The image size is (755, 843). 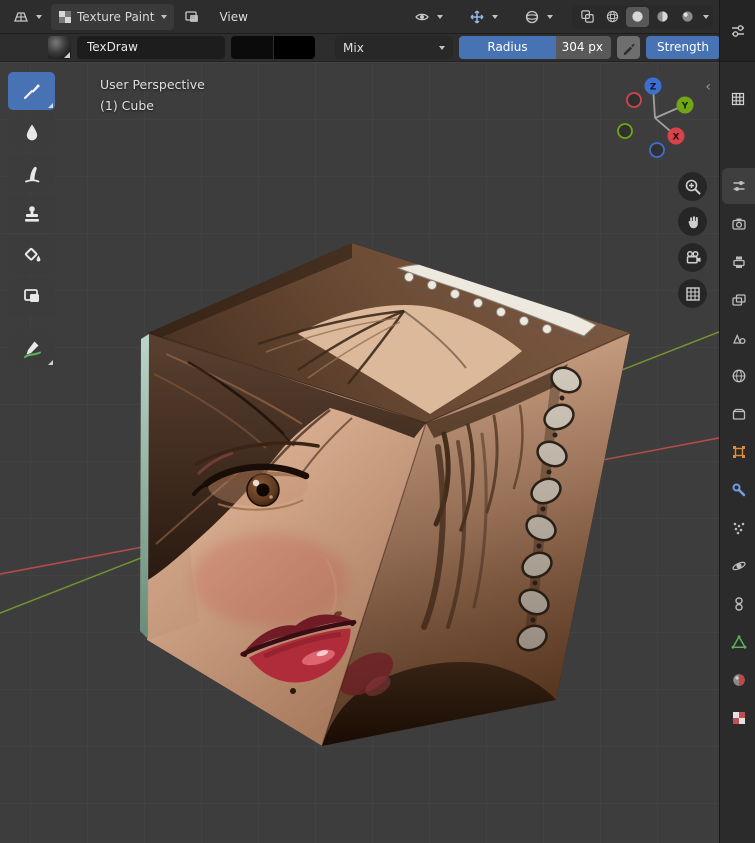 I want to click on magnifier-zoom-icon, so click(x=692, y=186).